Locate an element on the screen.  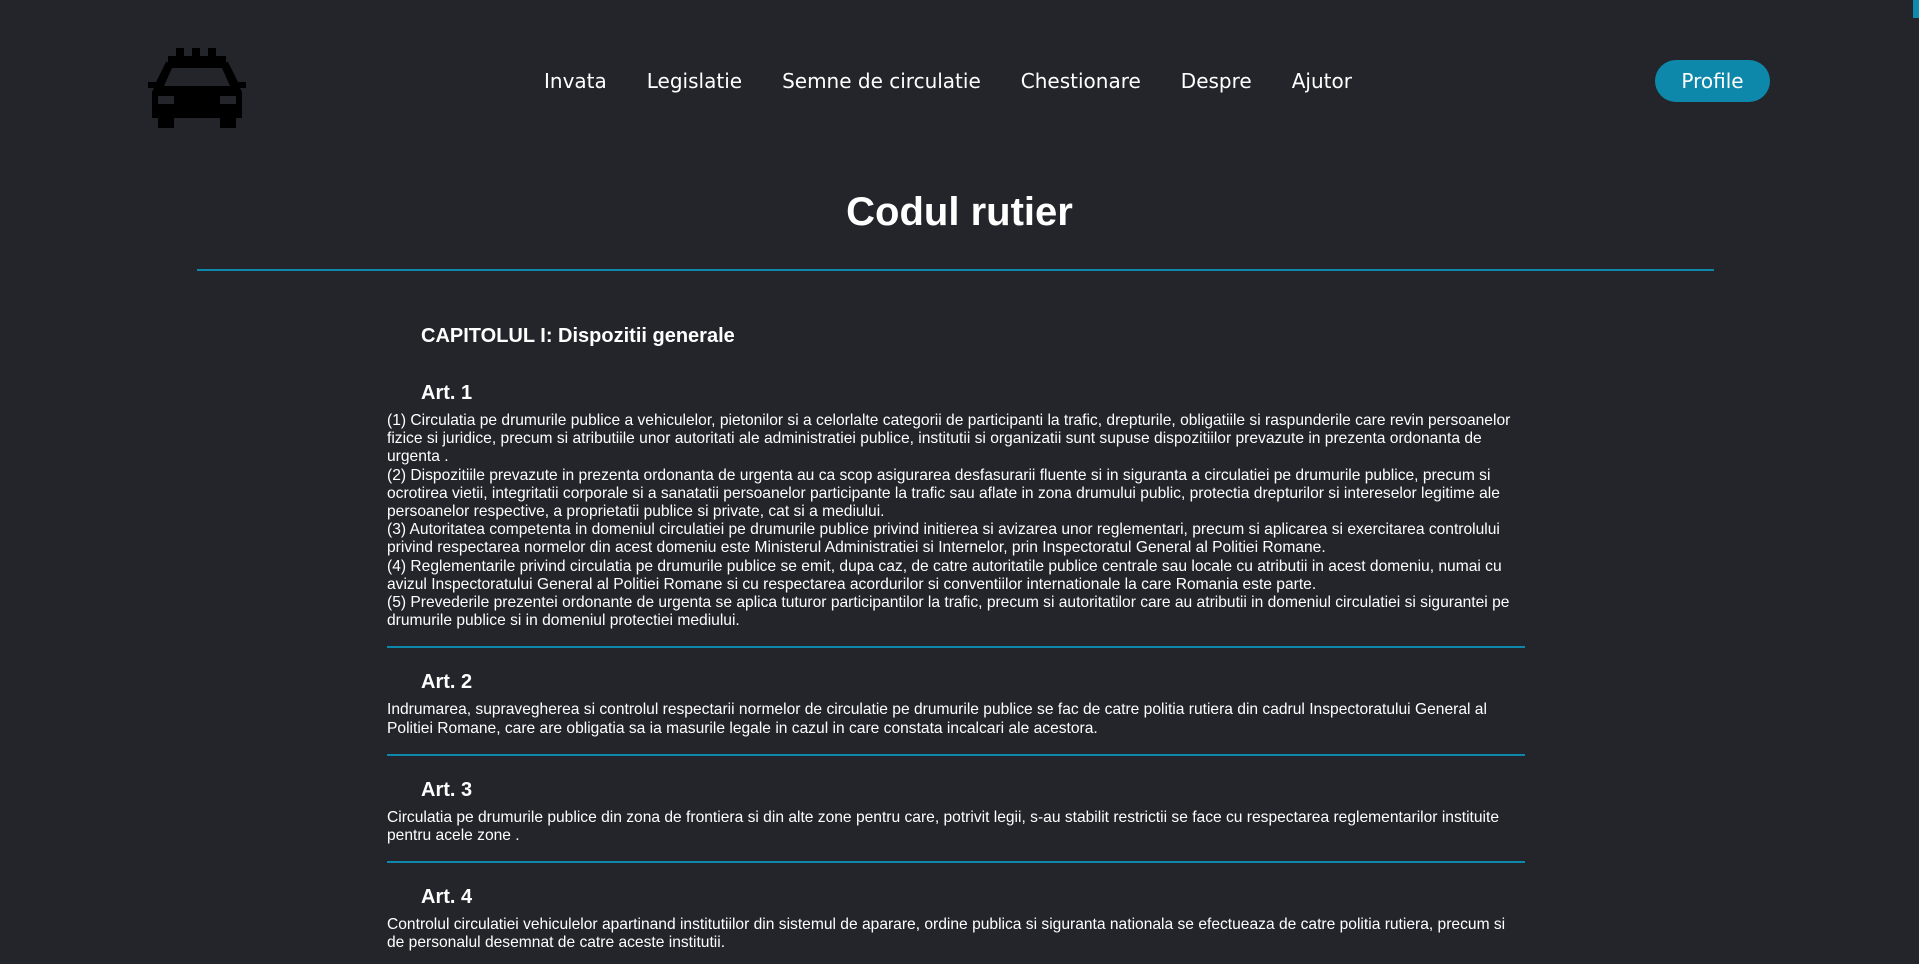
nav-item-legislatie: Legislatie is located at coordinates (694, 81).